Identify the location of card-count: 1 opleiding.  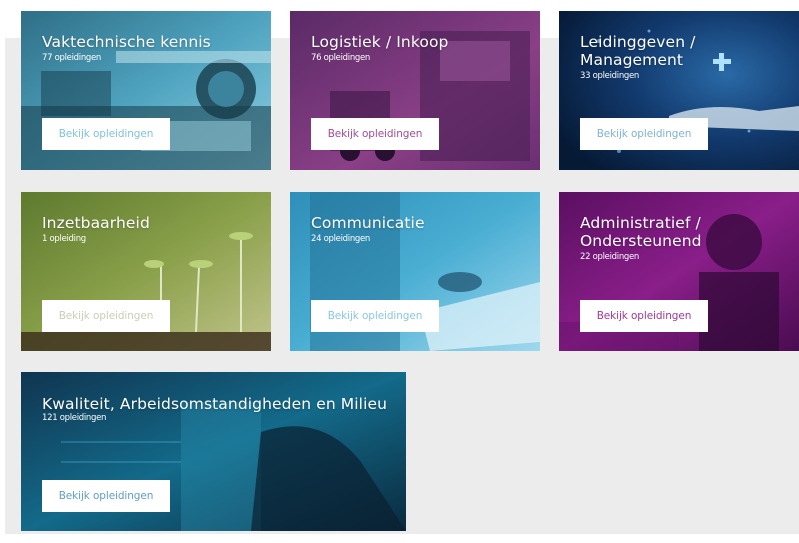
(64, 239).